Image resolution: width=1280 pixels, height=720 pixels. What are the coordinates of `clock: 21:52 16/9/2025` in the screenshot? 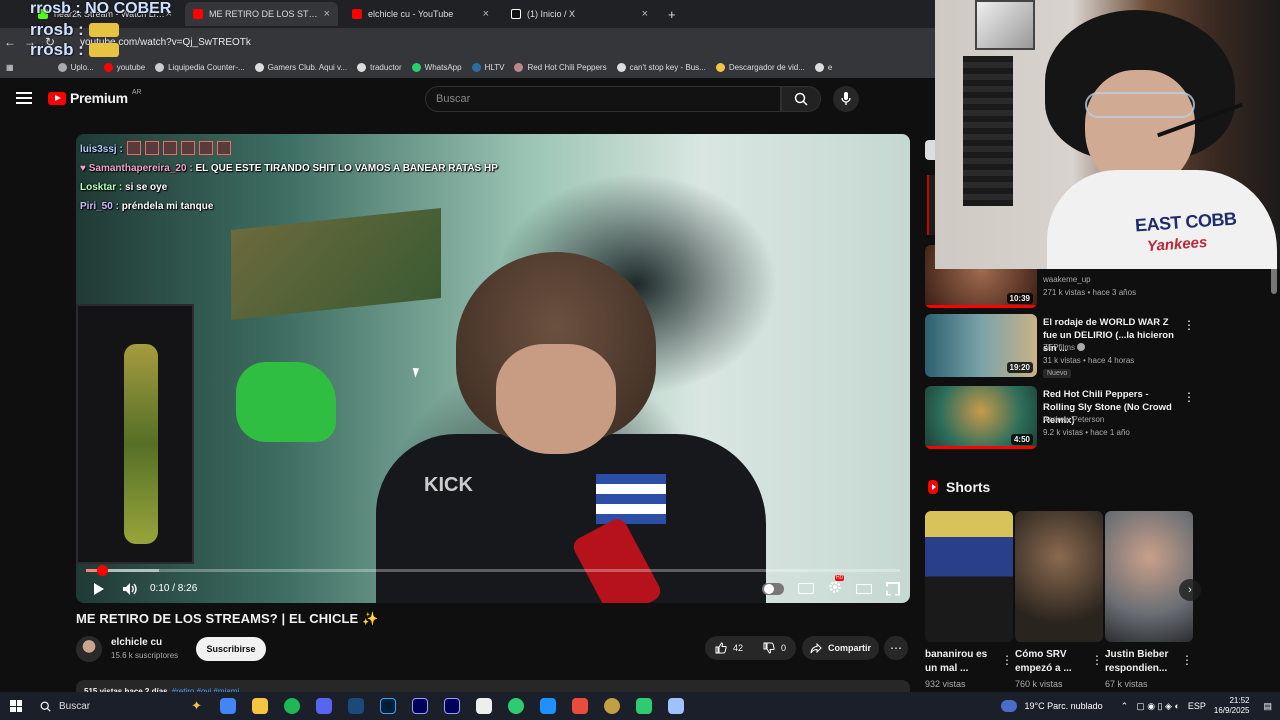 It's located at (1232, 706).